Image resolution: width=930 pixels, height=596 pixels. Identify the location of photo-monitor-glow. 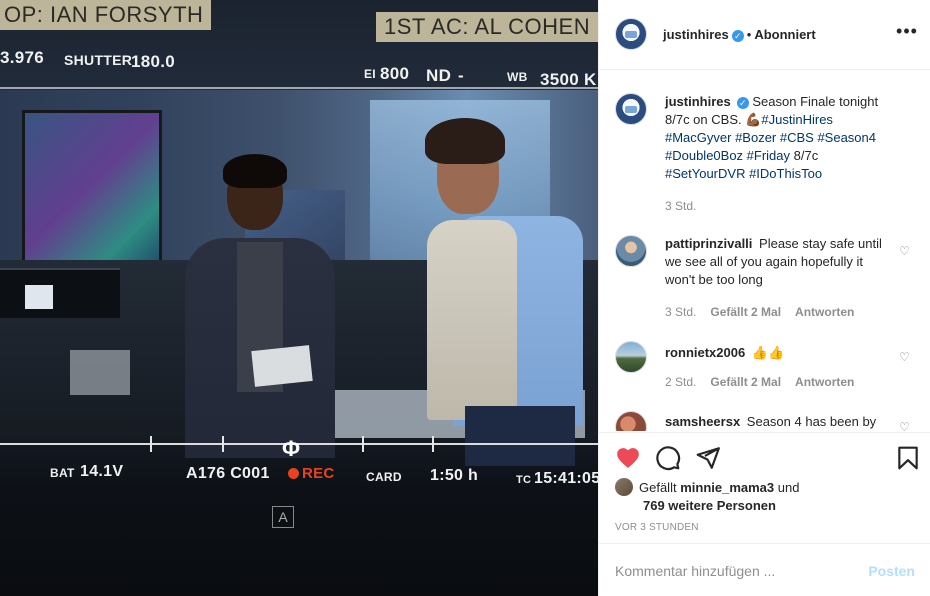
(39, 297).